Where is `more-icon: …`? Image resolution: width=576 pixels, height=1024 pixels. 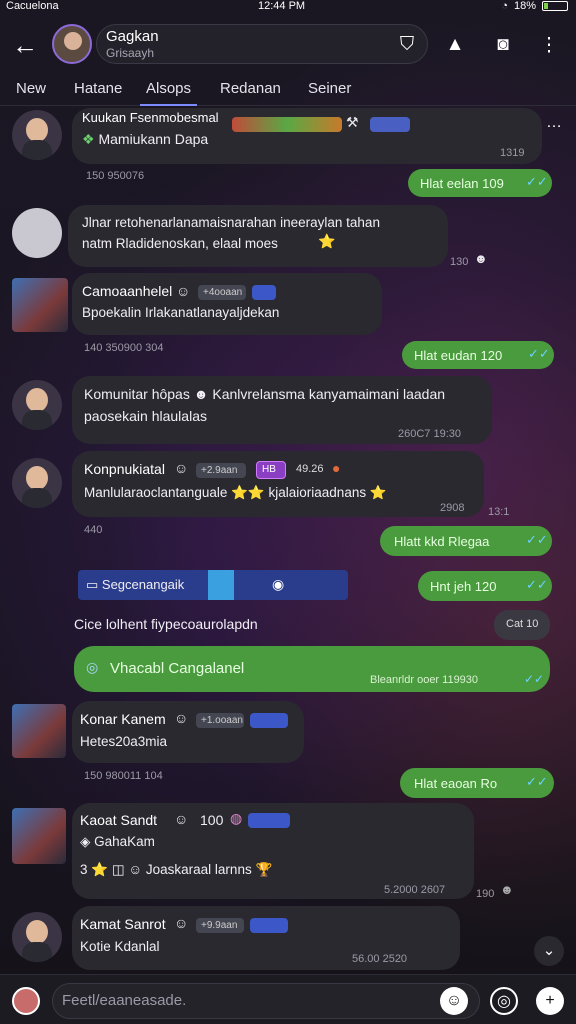 more-icon: … is located at coordinates (554, 123).